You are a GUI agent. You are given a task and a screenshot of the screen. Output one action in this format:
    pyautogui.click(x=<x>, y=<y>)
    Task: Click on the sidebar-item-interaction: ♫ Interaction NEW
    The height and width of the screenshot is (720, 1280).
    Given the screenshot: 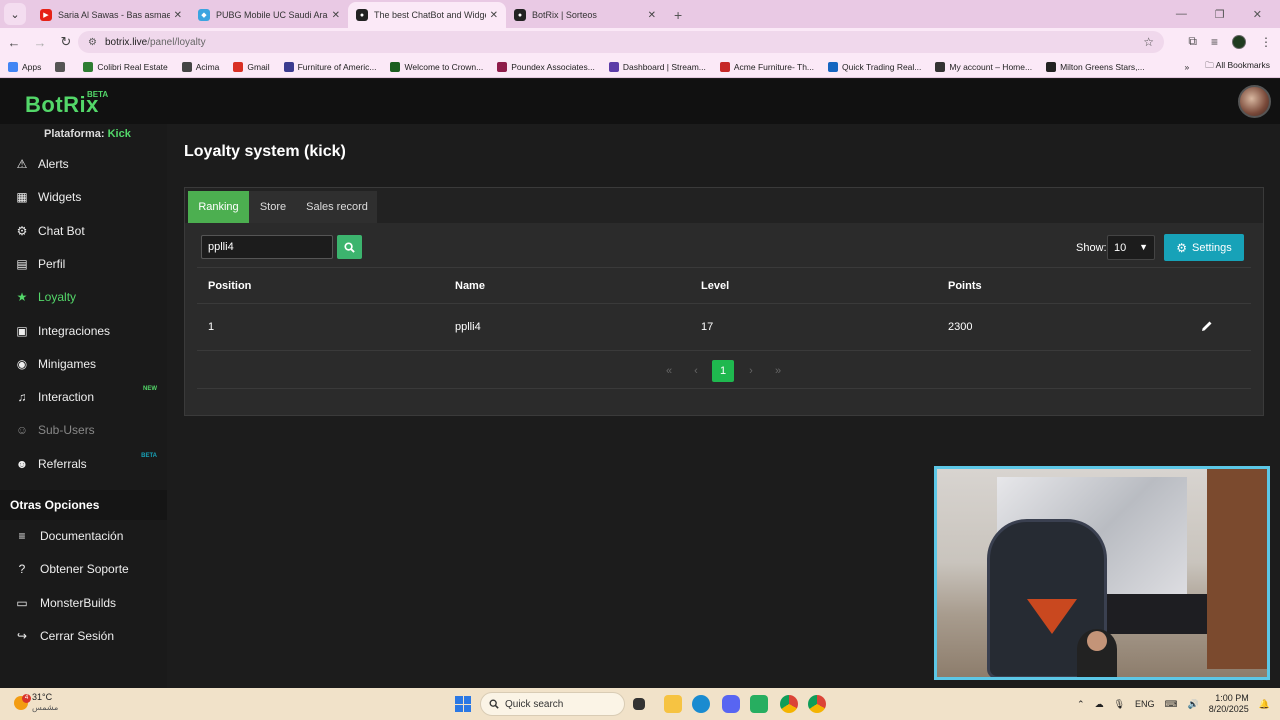 What is the action you would take?
    pyautogui.click(x=83, y=397)
    